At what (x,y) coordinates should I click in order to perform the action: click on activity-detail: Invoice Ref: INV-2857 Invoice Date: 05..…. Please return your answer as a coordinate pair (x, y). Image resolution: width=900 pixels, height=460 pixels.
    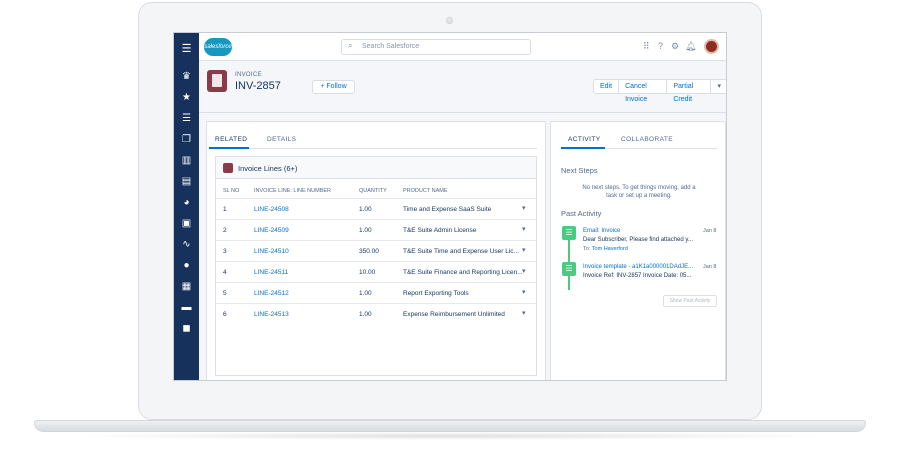
    Looking at the image, I should click on (637, 276).